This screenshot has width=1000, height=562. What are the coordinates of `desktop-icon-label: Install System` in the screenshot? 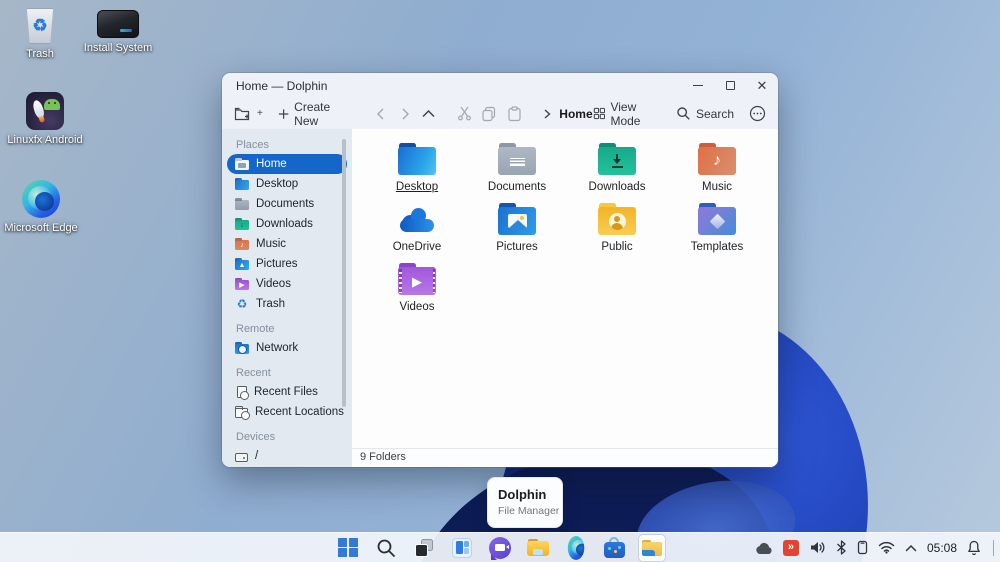 It's located at (118, 48).